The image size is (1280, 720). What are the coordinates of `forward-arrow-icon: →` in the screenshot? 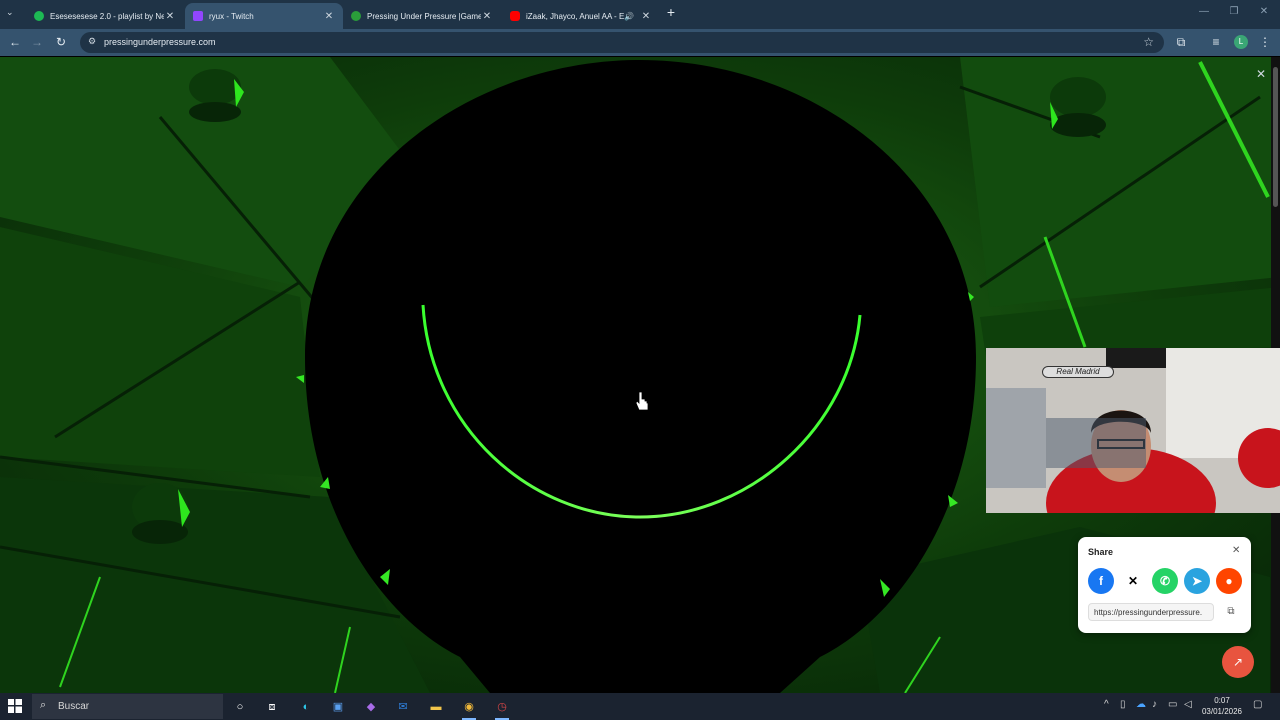 It's located at (37, 42).